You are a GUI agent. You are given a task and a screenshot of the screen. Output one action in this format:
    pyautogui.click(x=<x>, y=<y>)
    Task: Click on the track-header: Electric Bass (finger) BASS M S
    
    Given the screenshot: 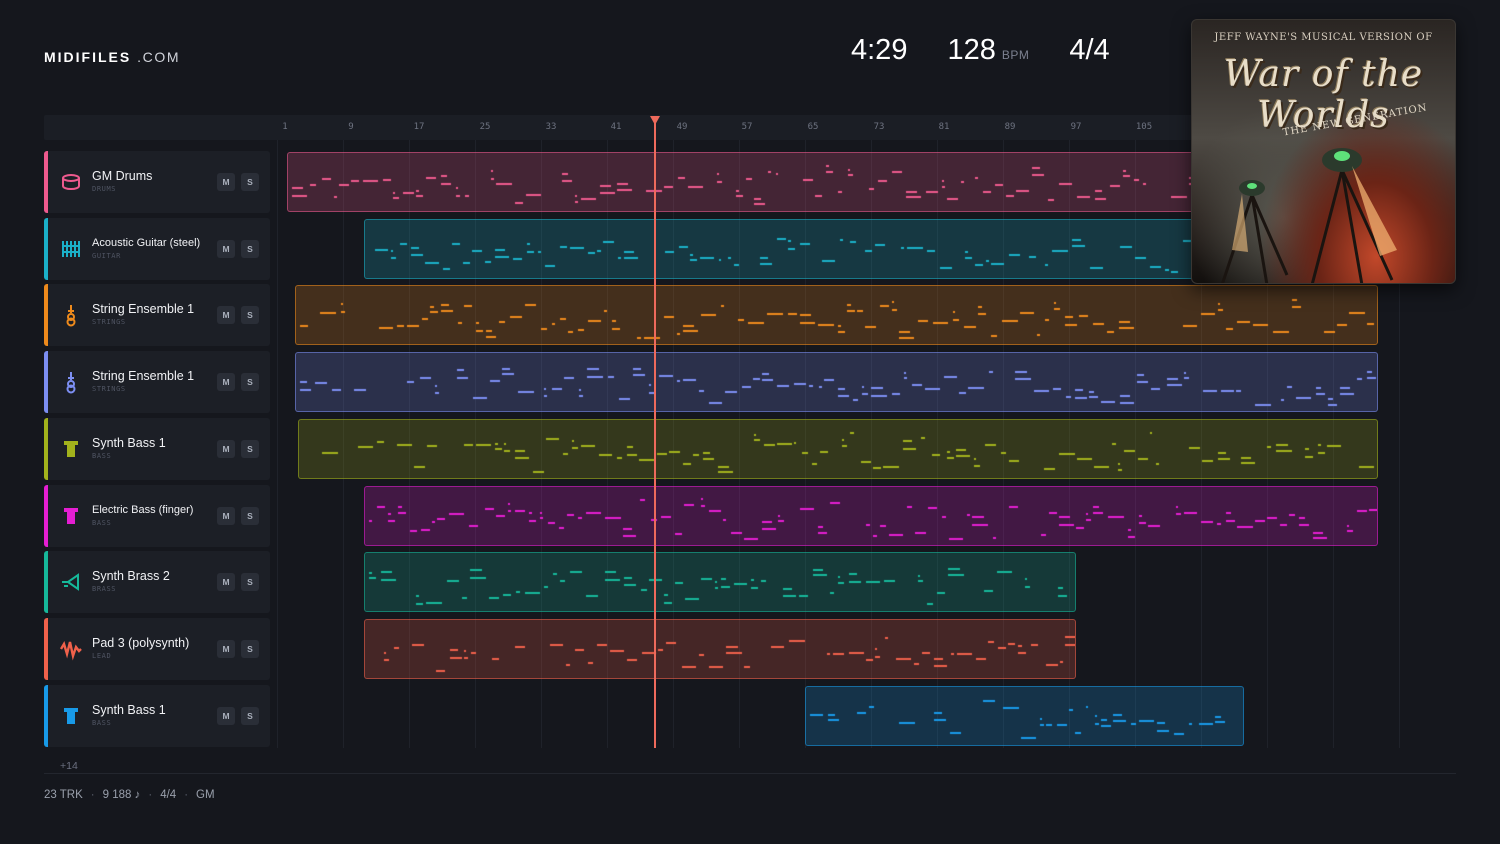 What is the action you would take?
    pyautogui.click(x=157, y=516)
    